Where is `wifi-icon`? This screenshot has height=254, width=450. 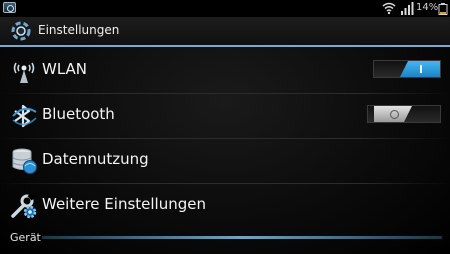
wifi-icon is located at coordinates (389, 8).